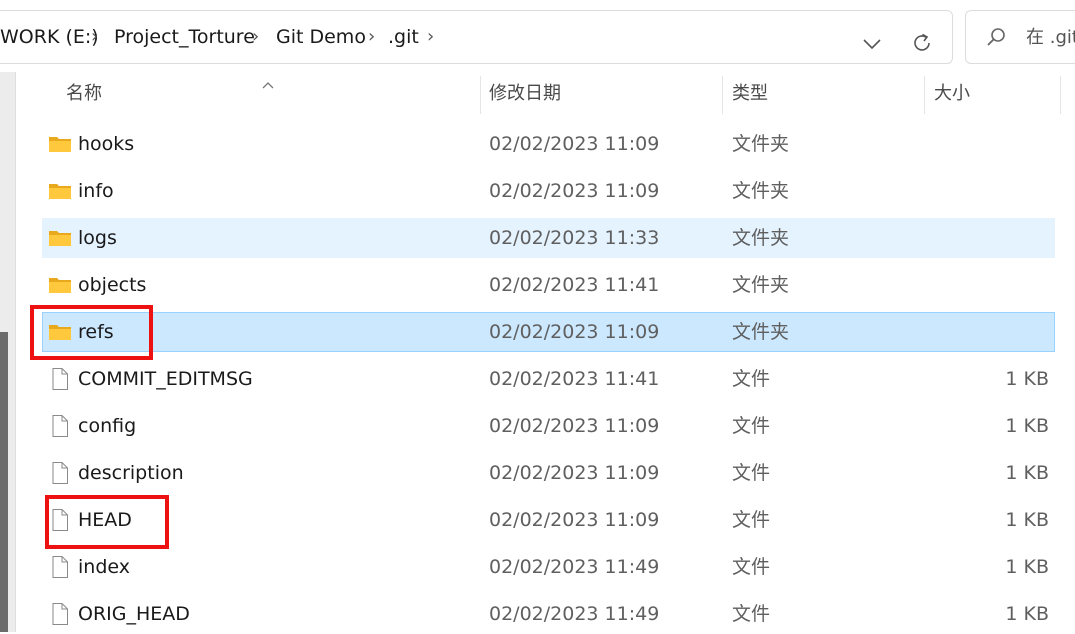 This screenshot has width=1075, height=634. Describe the element at coordinates (4, 482) in the screenshot. I see `navigation-pane-scrollbar` at that location.